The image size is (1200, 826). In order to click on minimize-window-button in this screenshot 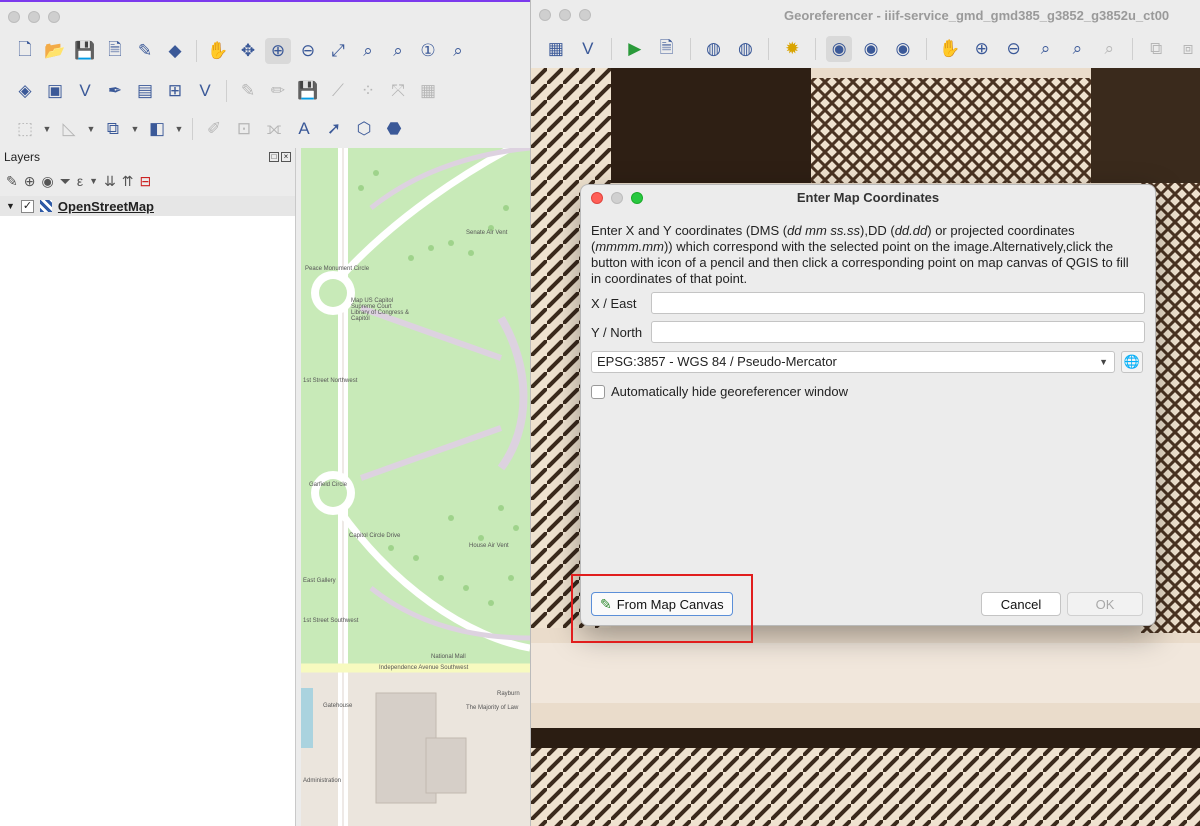, I will do `click(34, 17)`.